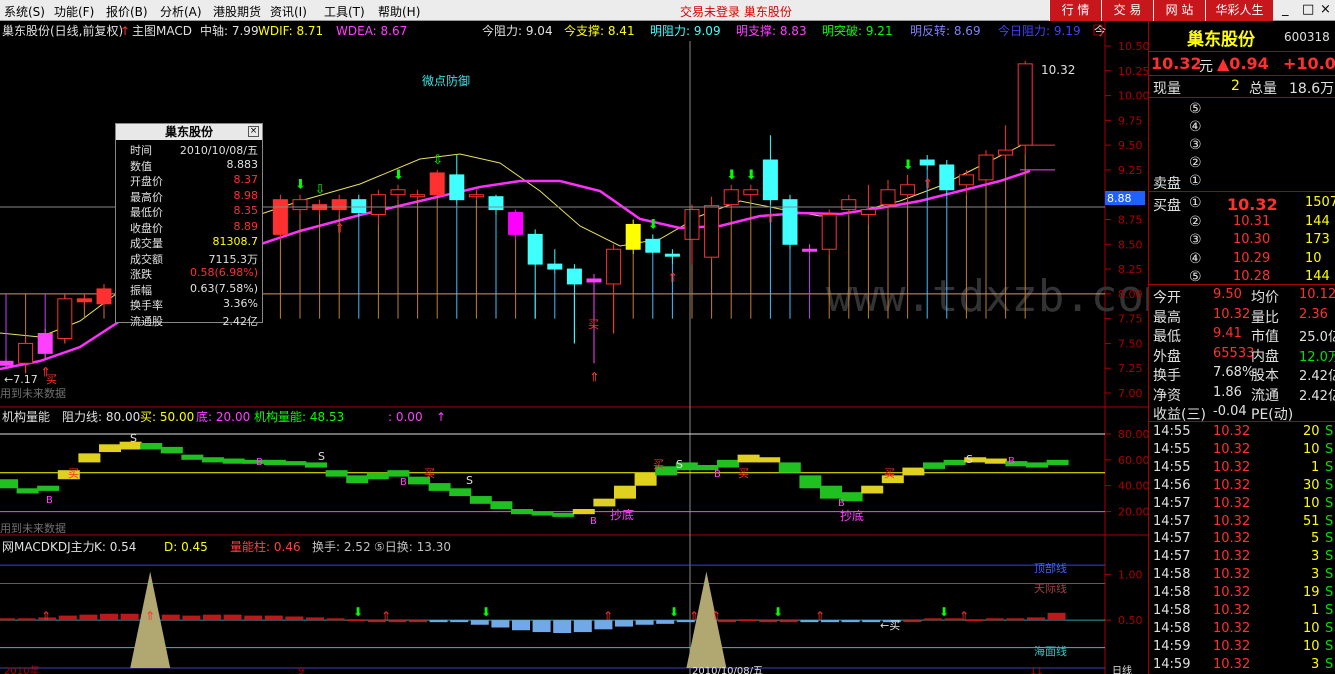 The width and height of the screenshot is (1335, 674). What do you see at coordinates (127, 11) in the screenshot?
I see `menu-quote: 报价(B)` at bounding box center [127, 11].